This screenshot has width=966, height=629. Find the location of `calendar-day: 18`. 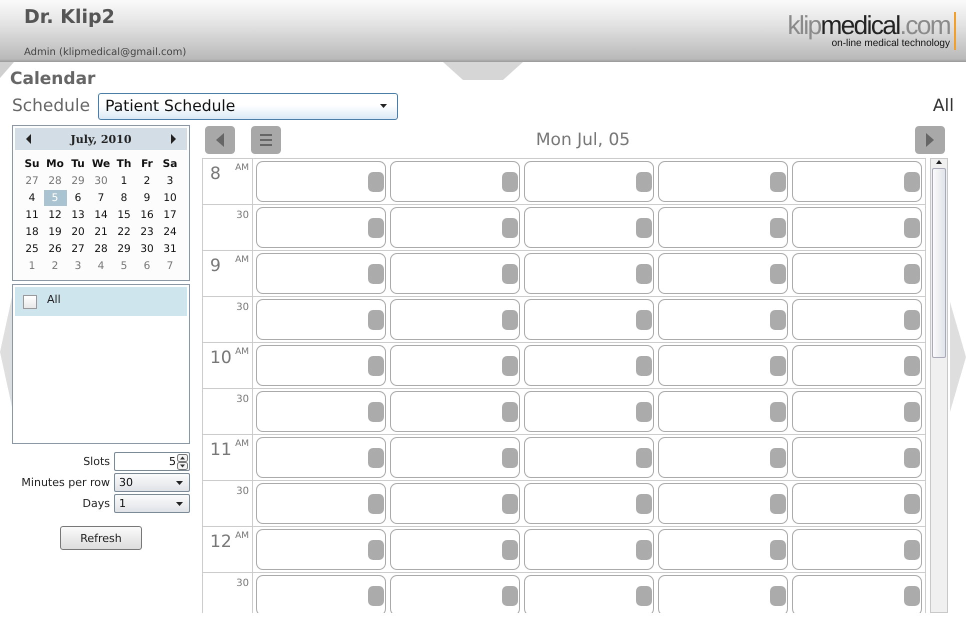

calendar-day: 18 is located at coordinates (32, 232).